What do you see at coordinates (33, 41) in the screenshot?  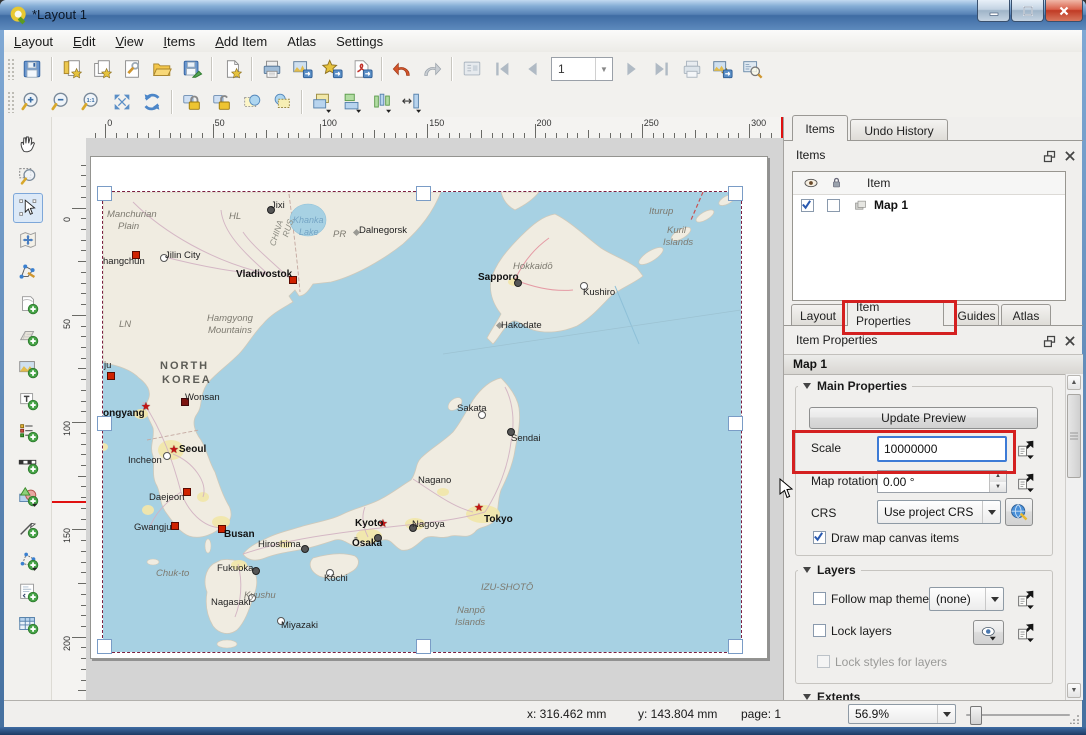 I see `menu-layout: Layout` at bounding box center [33, 41].